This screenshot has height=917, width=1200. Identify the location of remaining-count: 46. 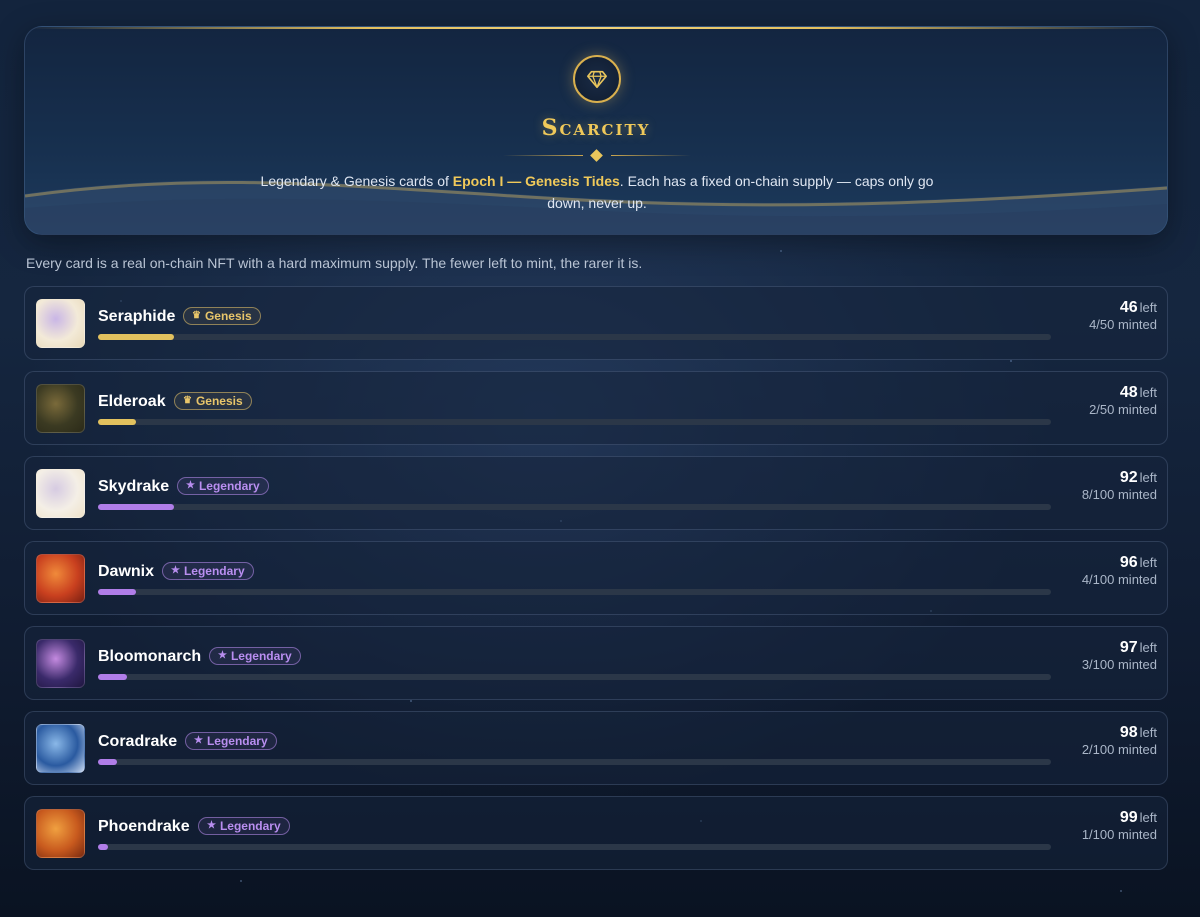
(1128, 307).